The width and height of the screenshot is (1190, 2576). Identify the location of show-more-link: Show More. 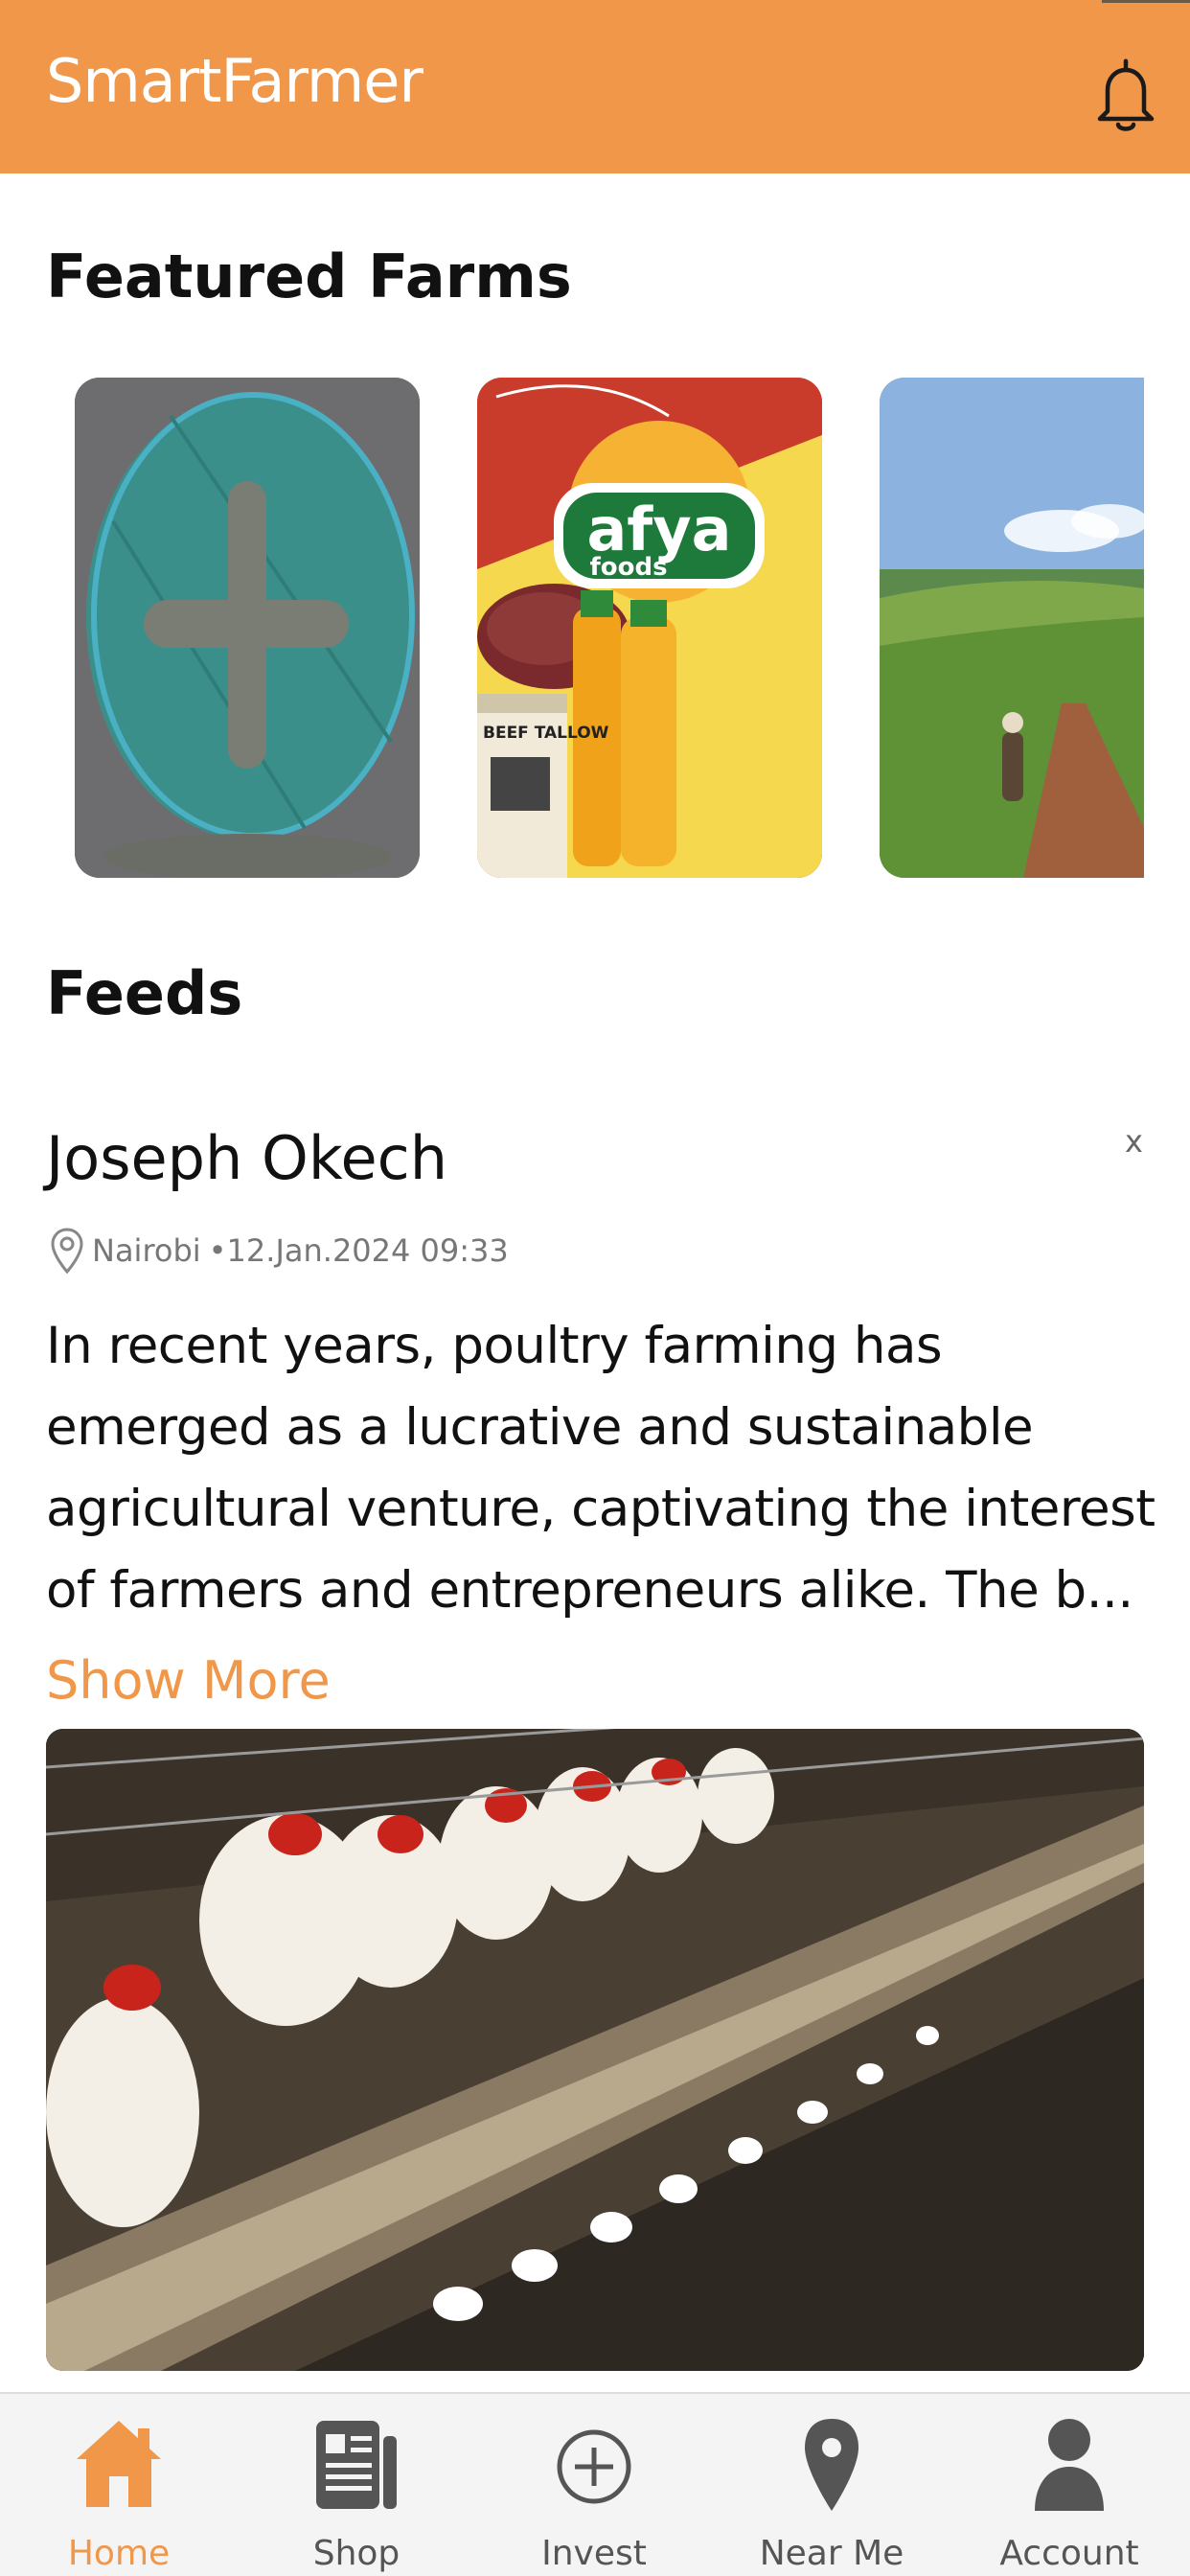
(189, 1680).